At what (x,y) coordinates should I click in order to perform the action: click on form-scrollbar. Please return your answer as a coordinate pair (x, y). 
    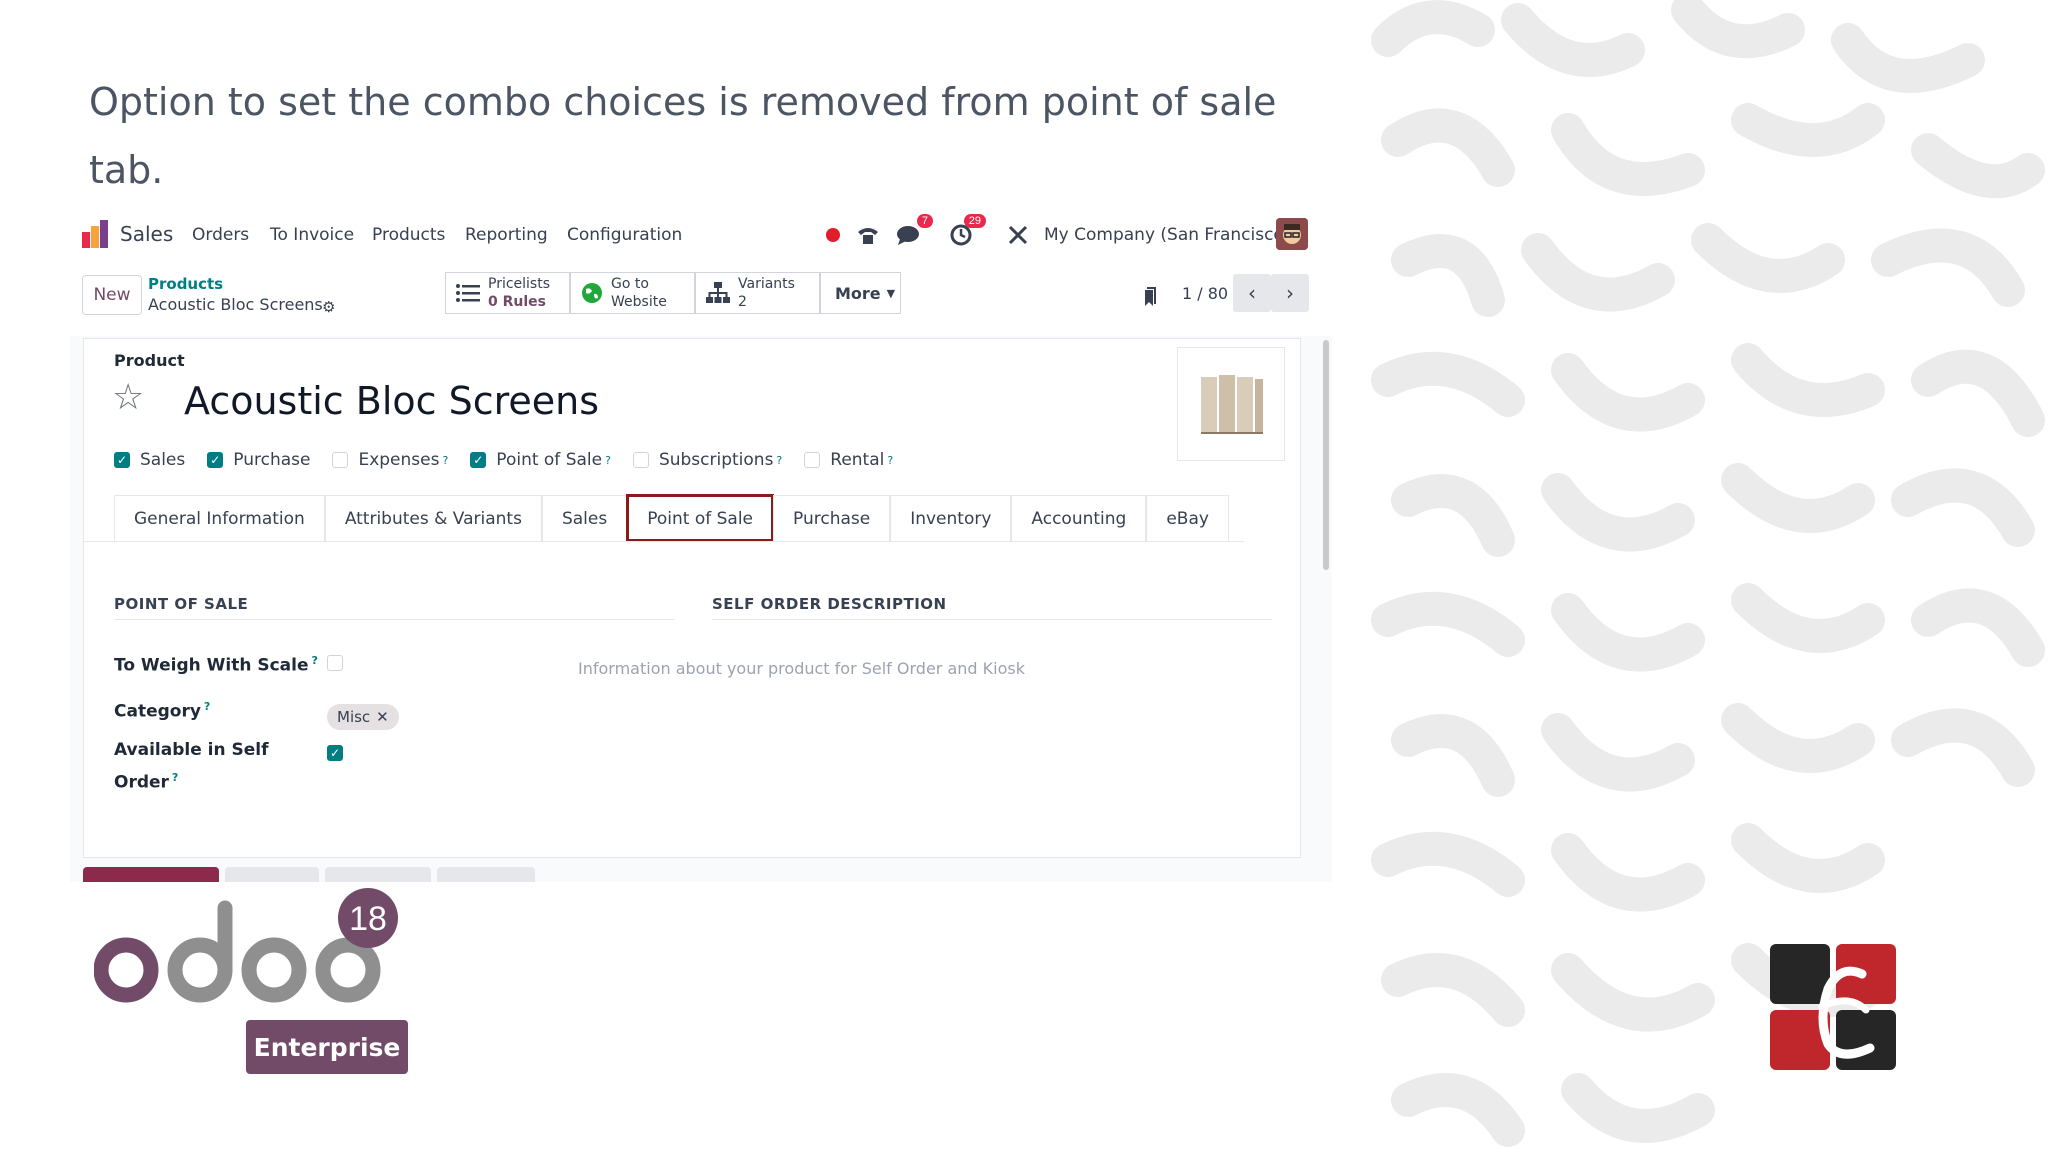
    Looking at the image, I should click on (1326, 455).